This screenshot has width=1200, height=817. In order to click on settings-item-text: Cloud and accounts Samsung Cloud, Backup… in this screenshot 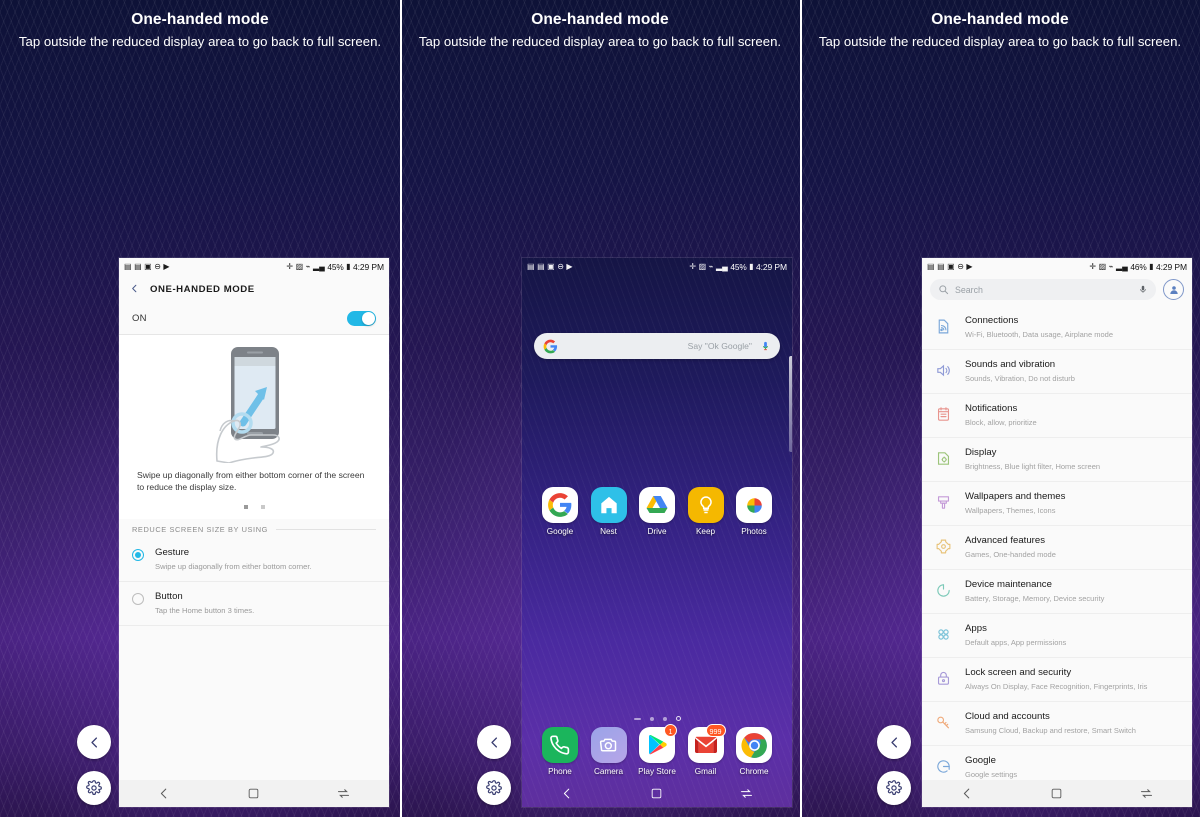, I will do `click(1050, 723)`.